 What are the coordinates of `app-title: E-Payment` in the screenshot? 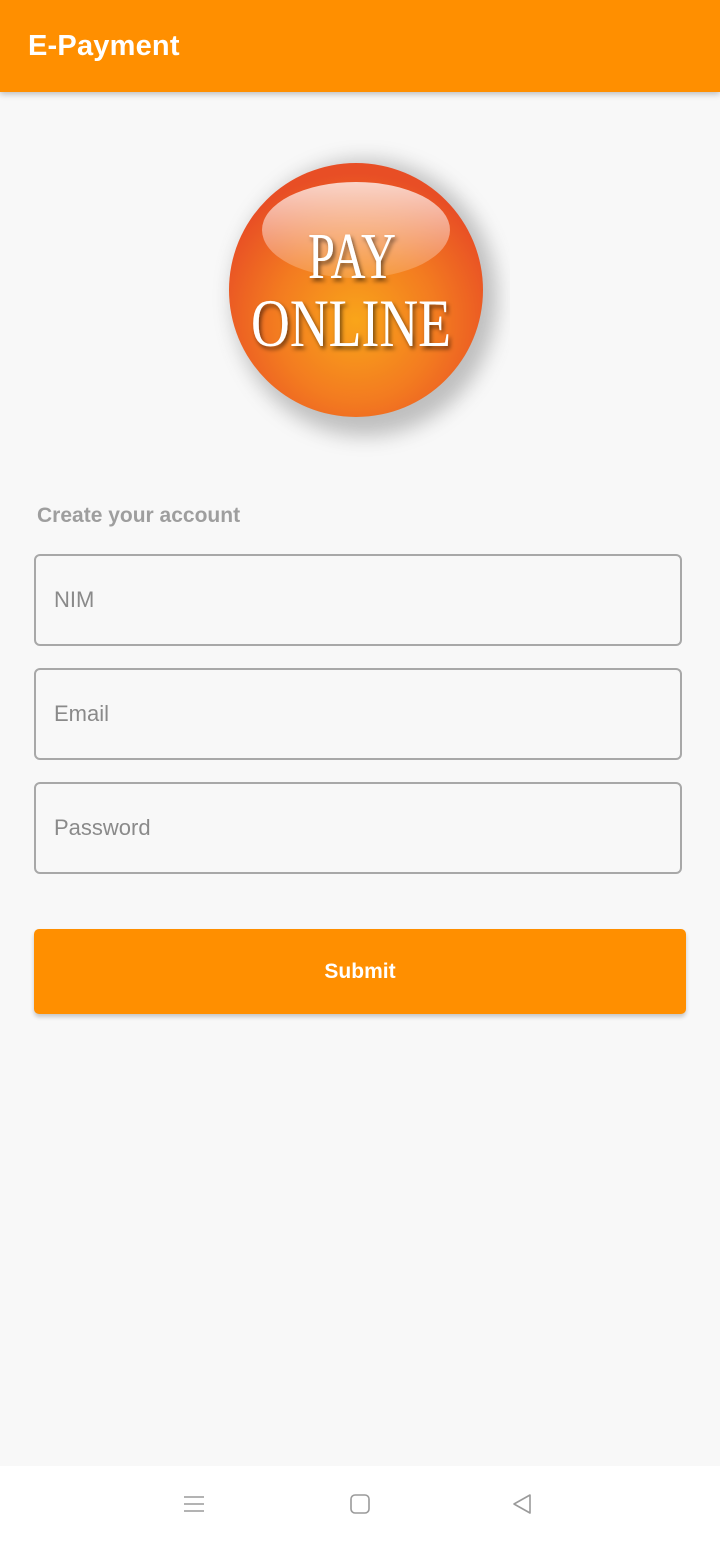 It's located at (104, 46).